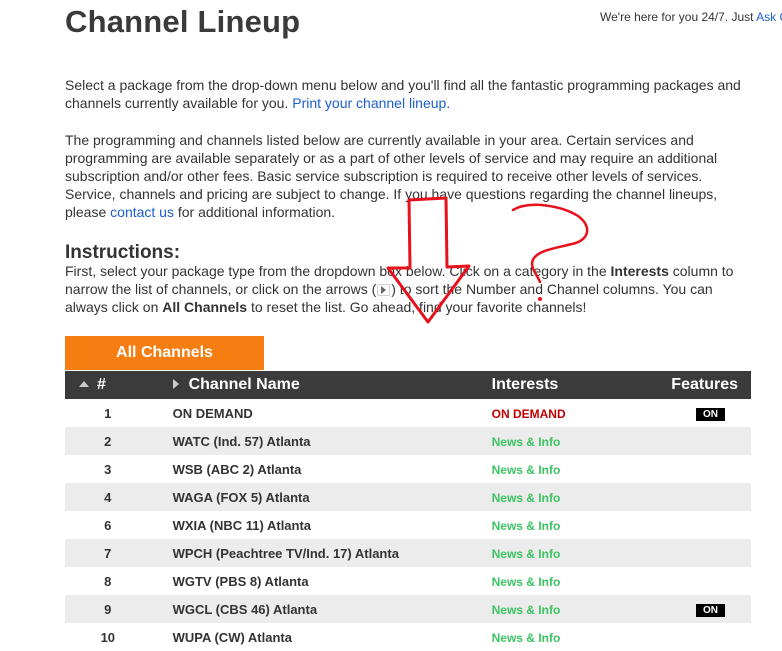  I want to click on page-title: Channel Lineup, so click(183, 21).